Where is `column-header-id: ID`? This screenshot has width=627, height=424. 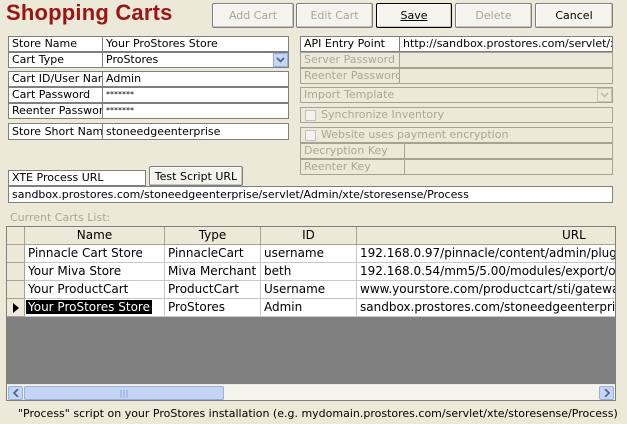
column-header-id: ID is located at coordinates (309, 236).